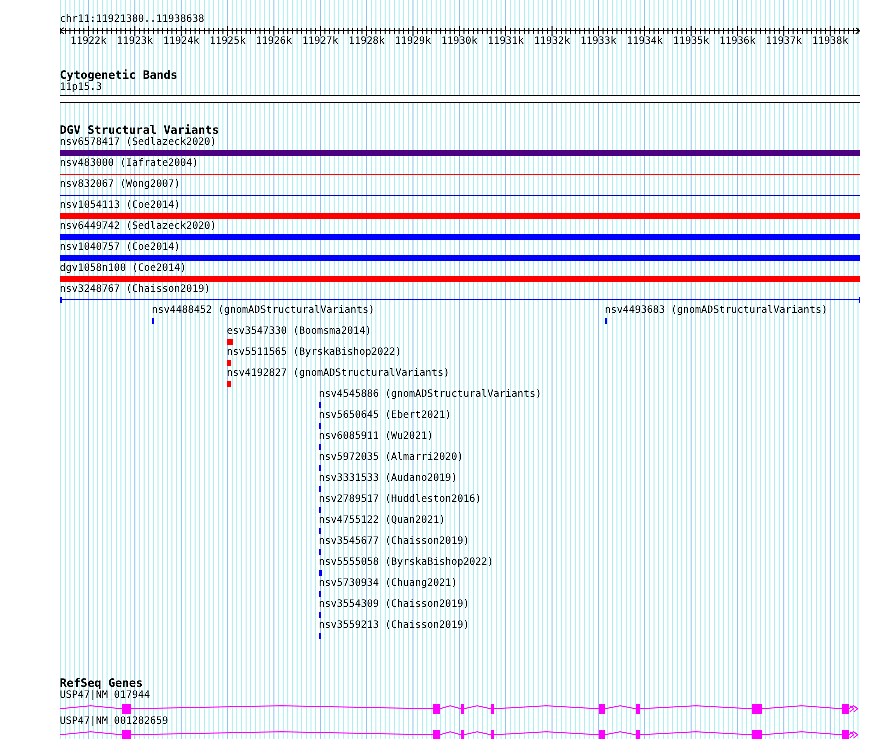  Describe the element at coordinates (598, 42) in the screenshot. I see `ruler-label: 11933k` at that location.